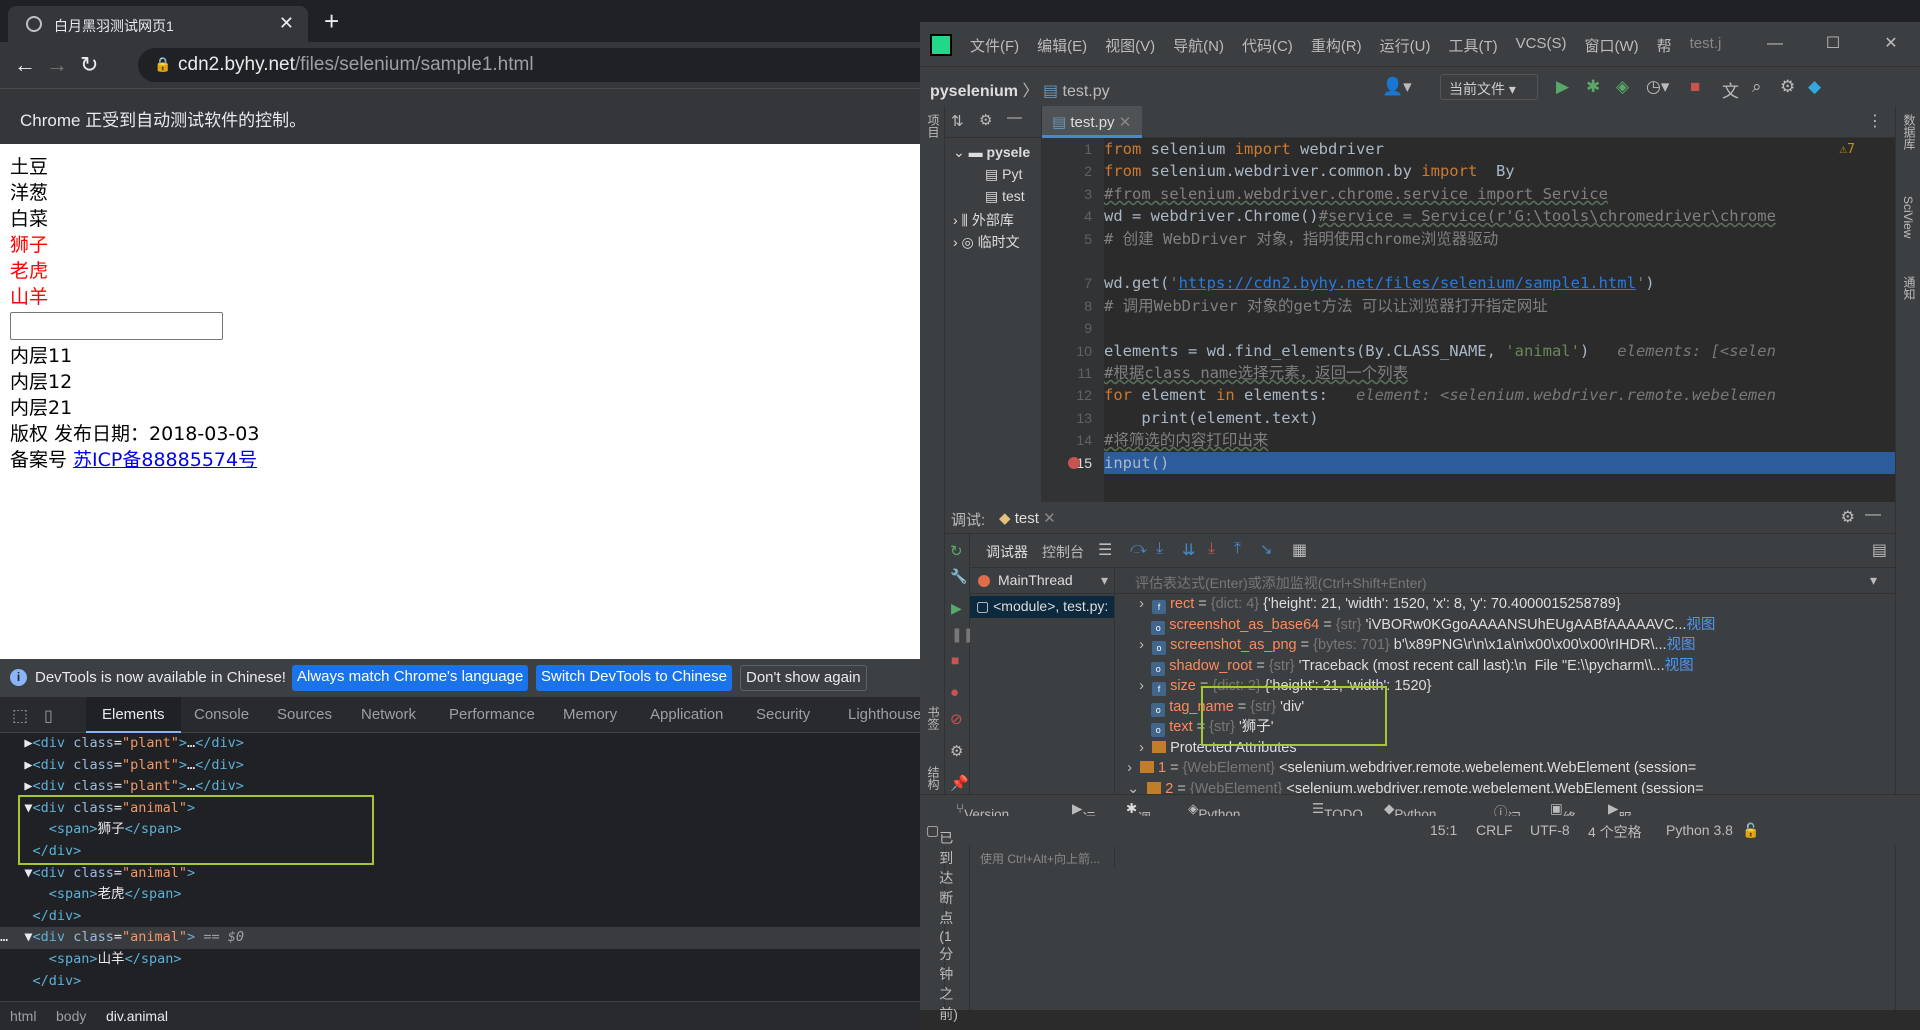 This screenshot has height=1030, width=1920. I want to click on tool-terminal: ▣ 终端, so click(1563, 823).